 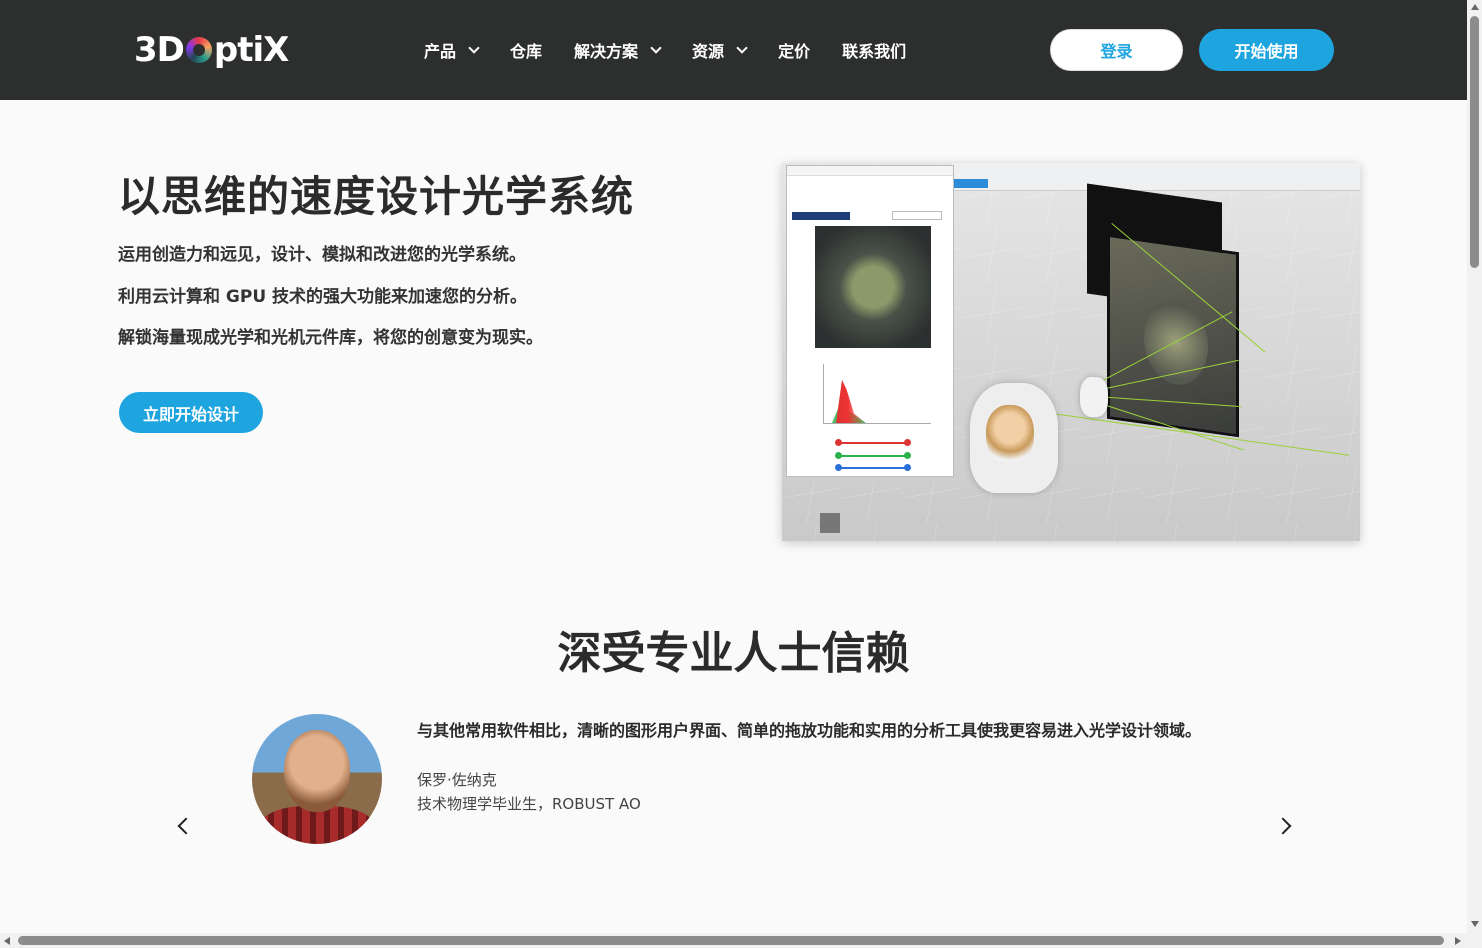 I want to click on detector-panel-front, so click(x=1173, y=335).